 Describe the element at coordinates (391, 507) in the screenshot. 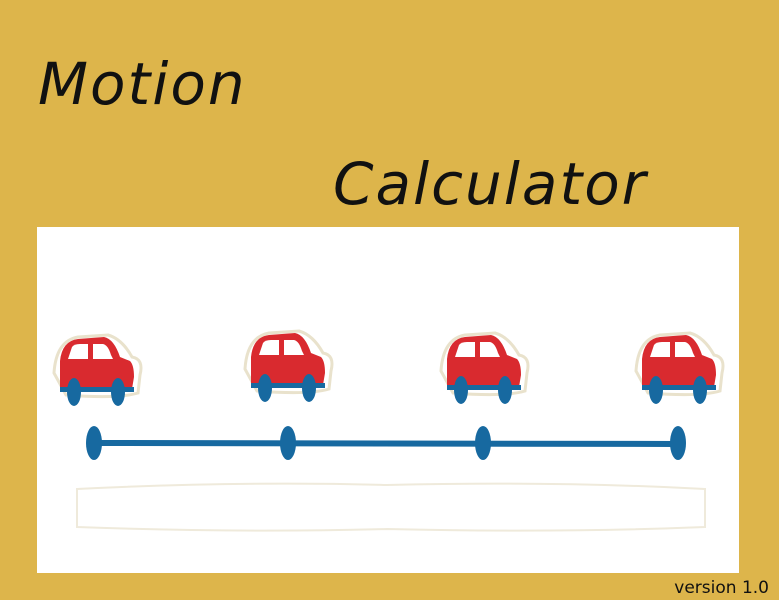

I see `sketch-band` at that location.